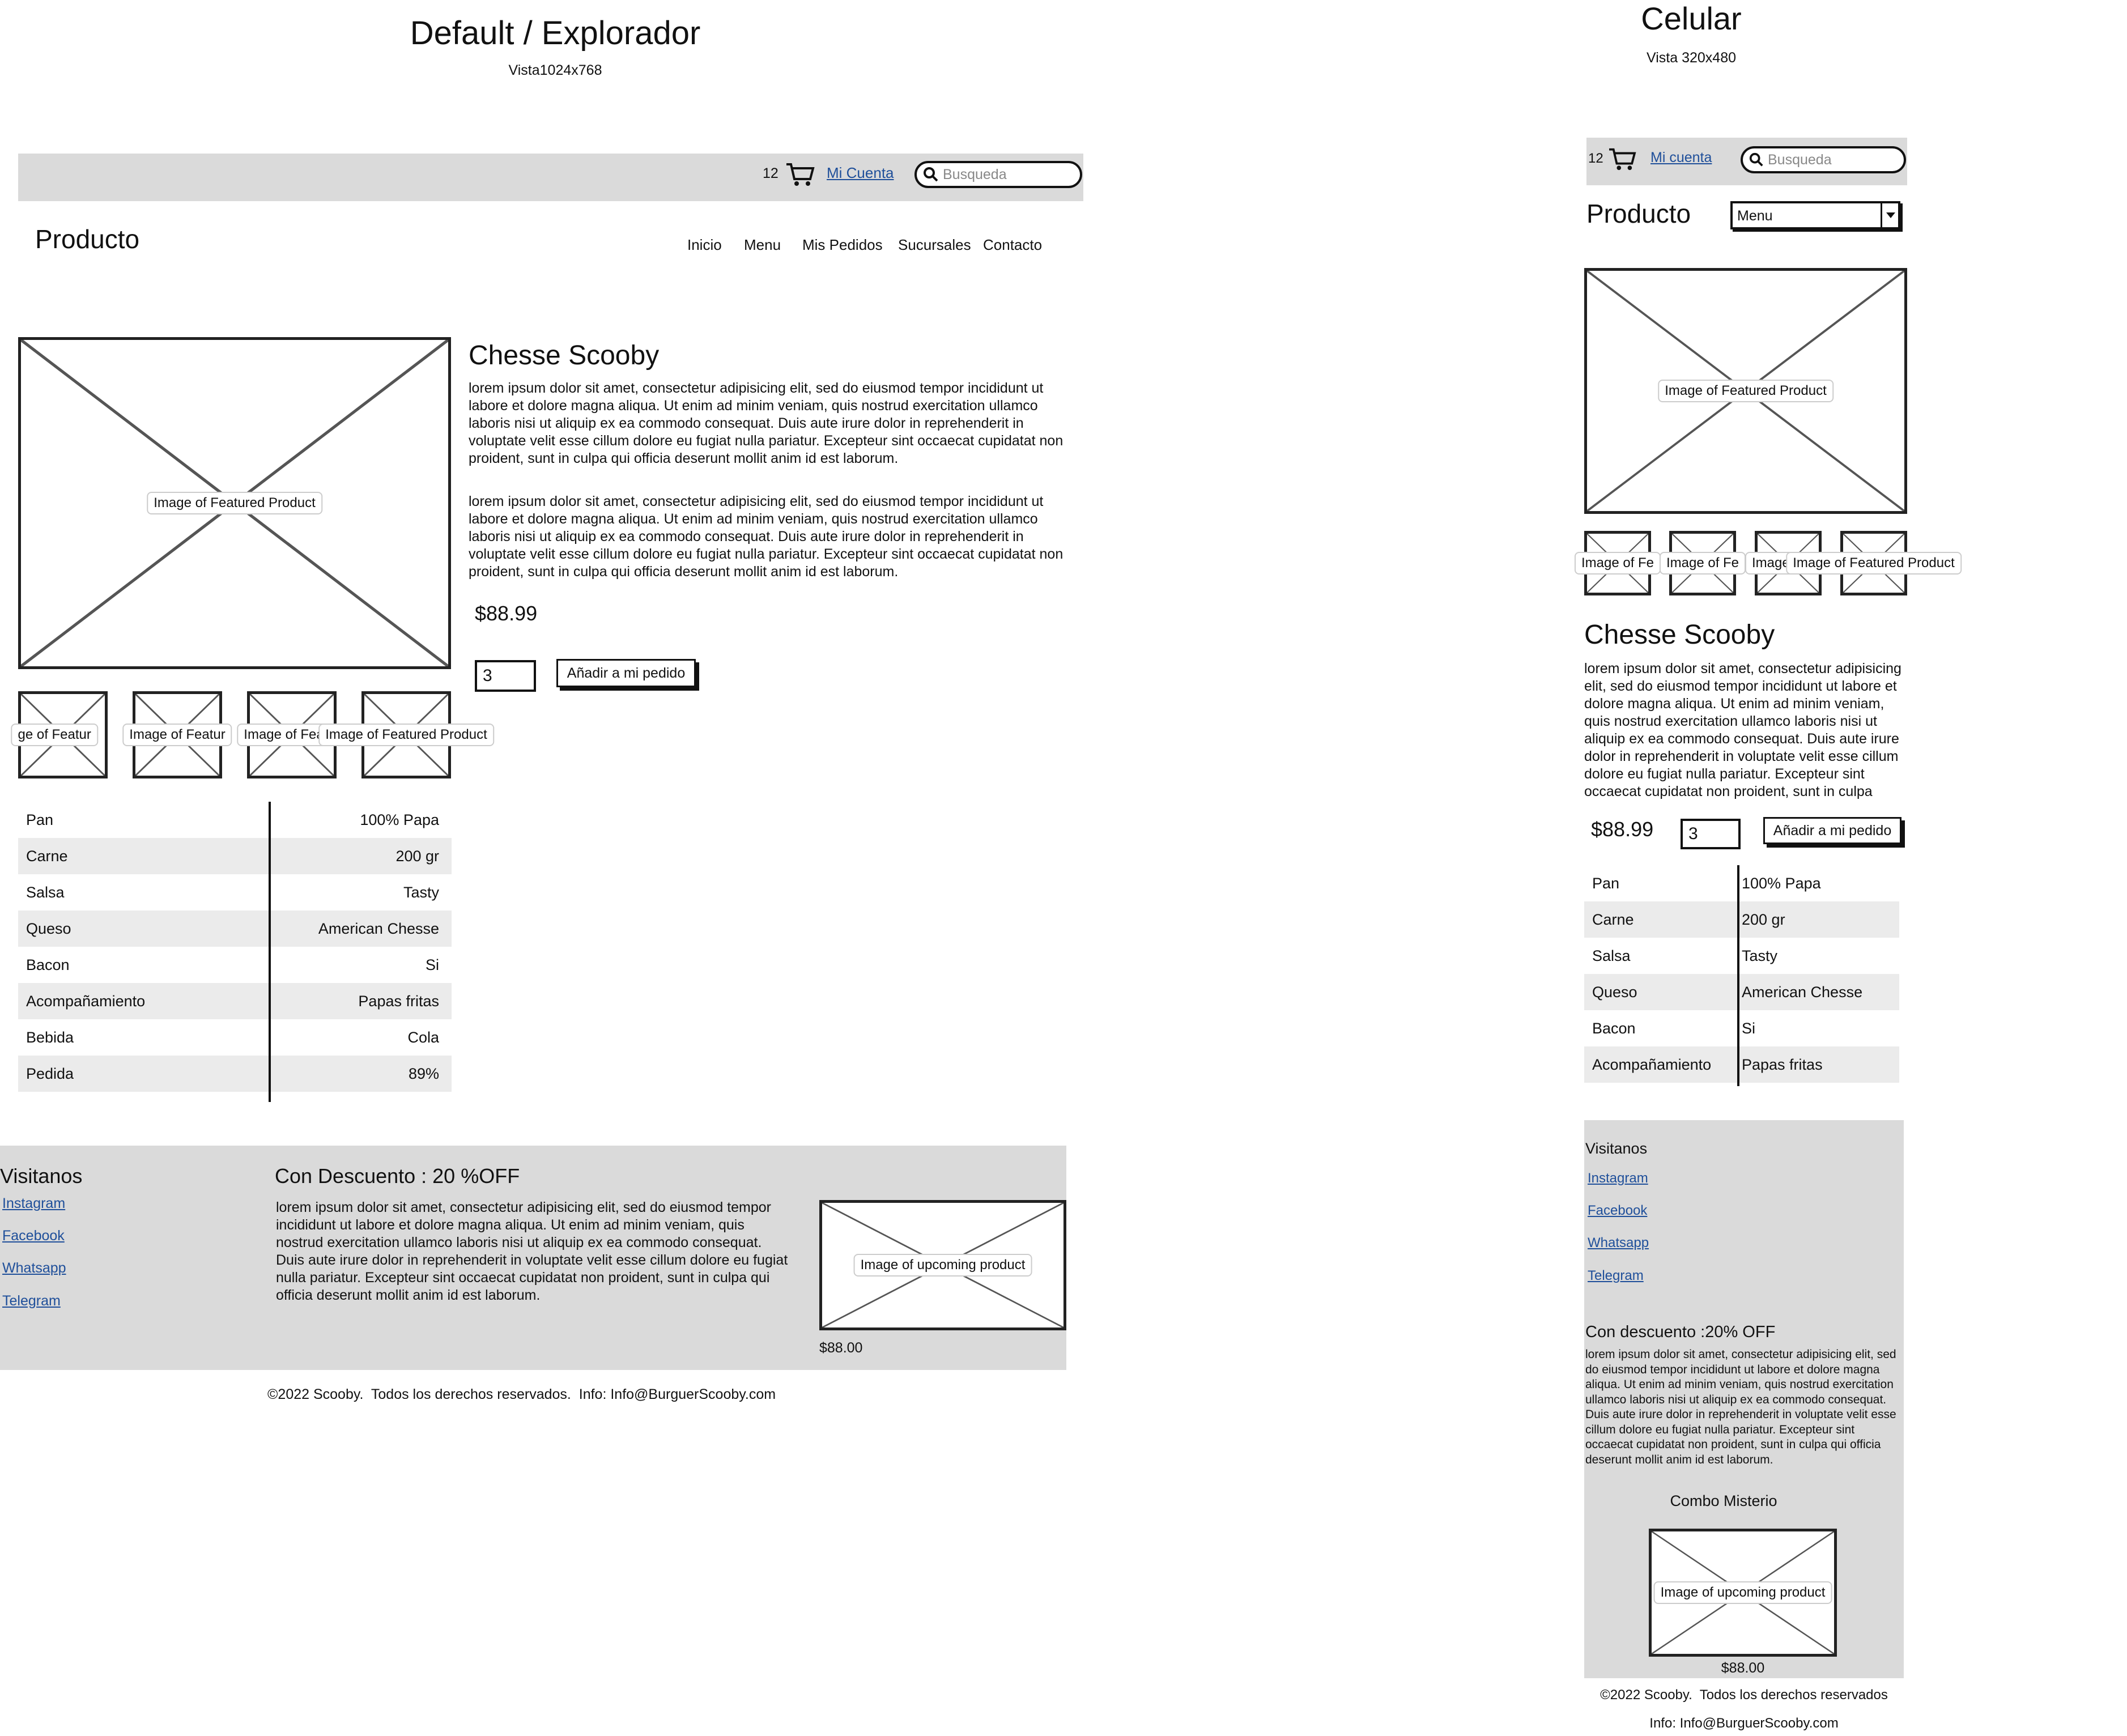 This screenshot has width=2127, height=1736. I want to click on mobile-cart-count: 12, so click(1595, 158).